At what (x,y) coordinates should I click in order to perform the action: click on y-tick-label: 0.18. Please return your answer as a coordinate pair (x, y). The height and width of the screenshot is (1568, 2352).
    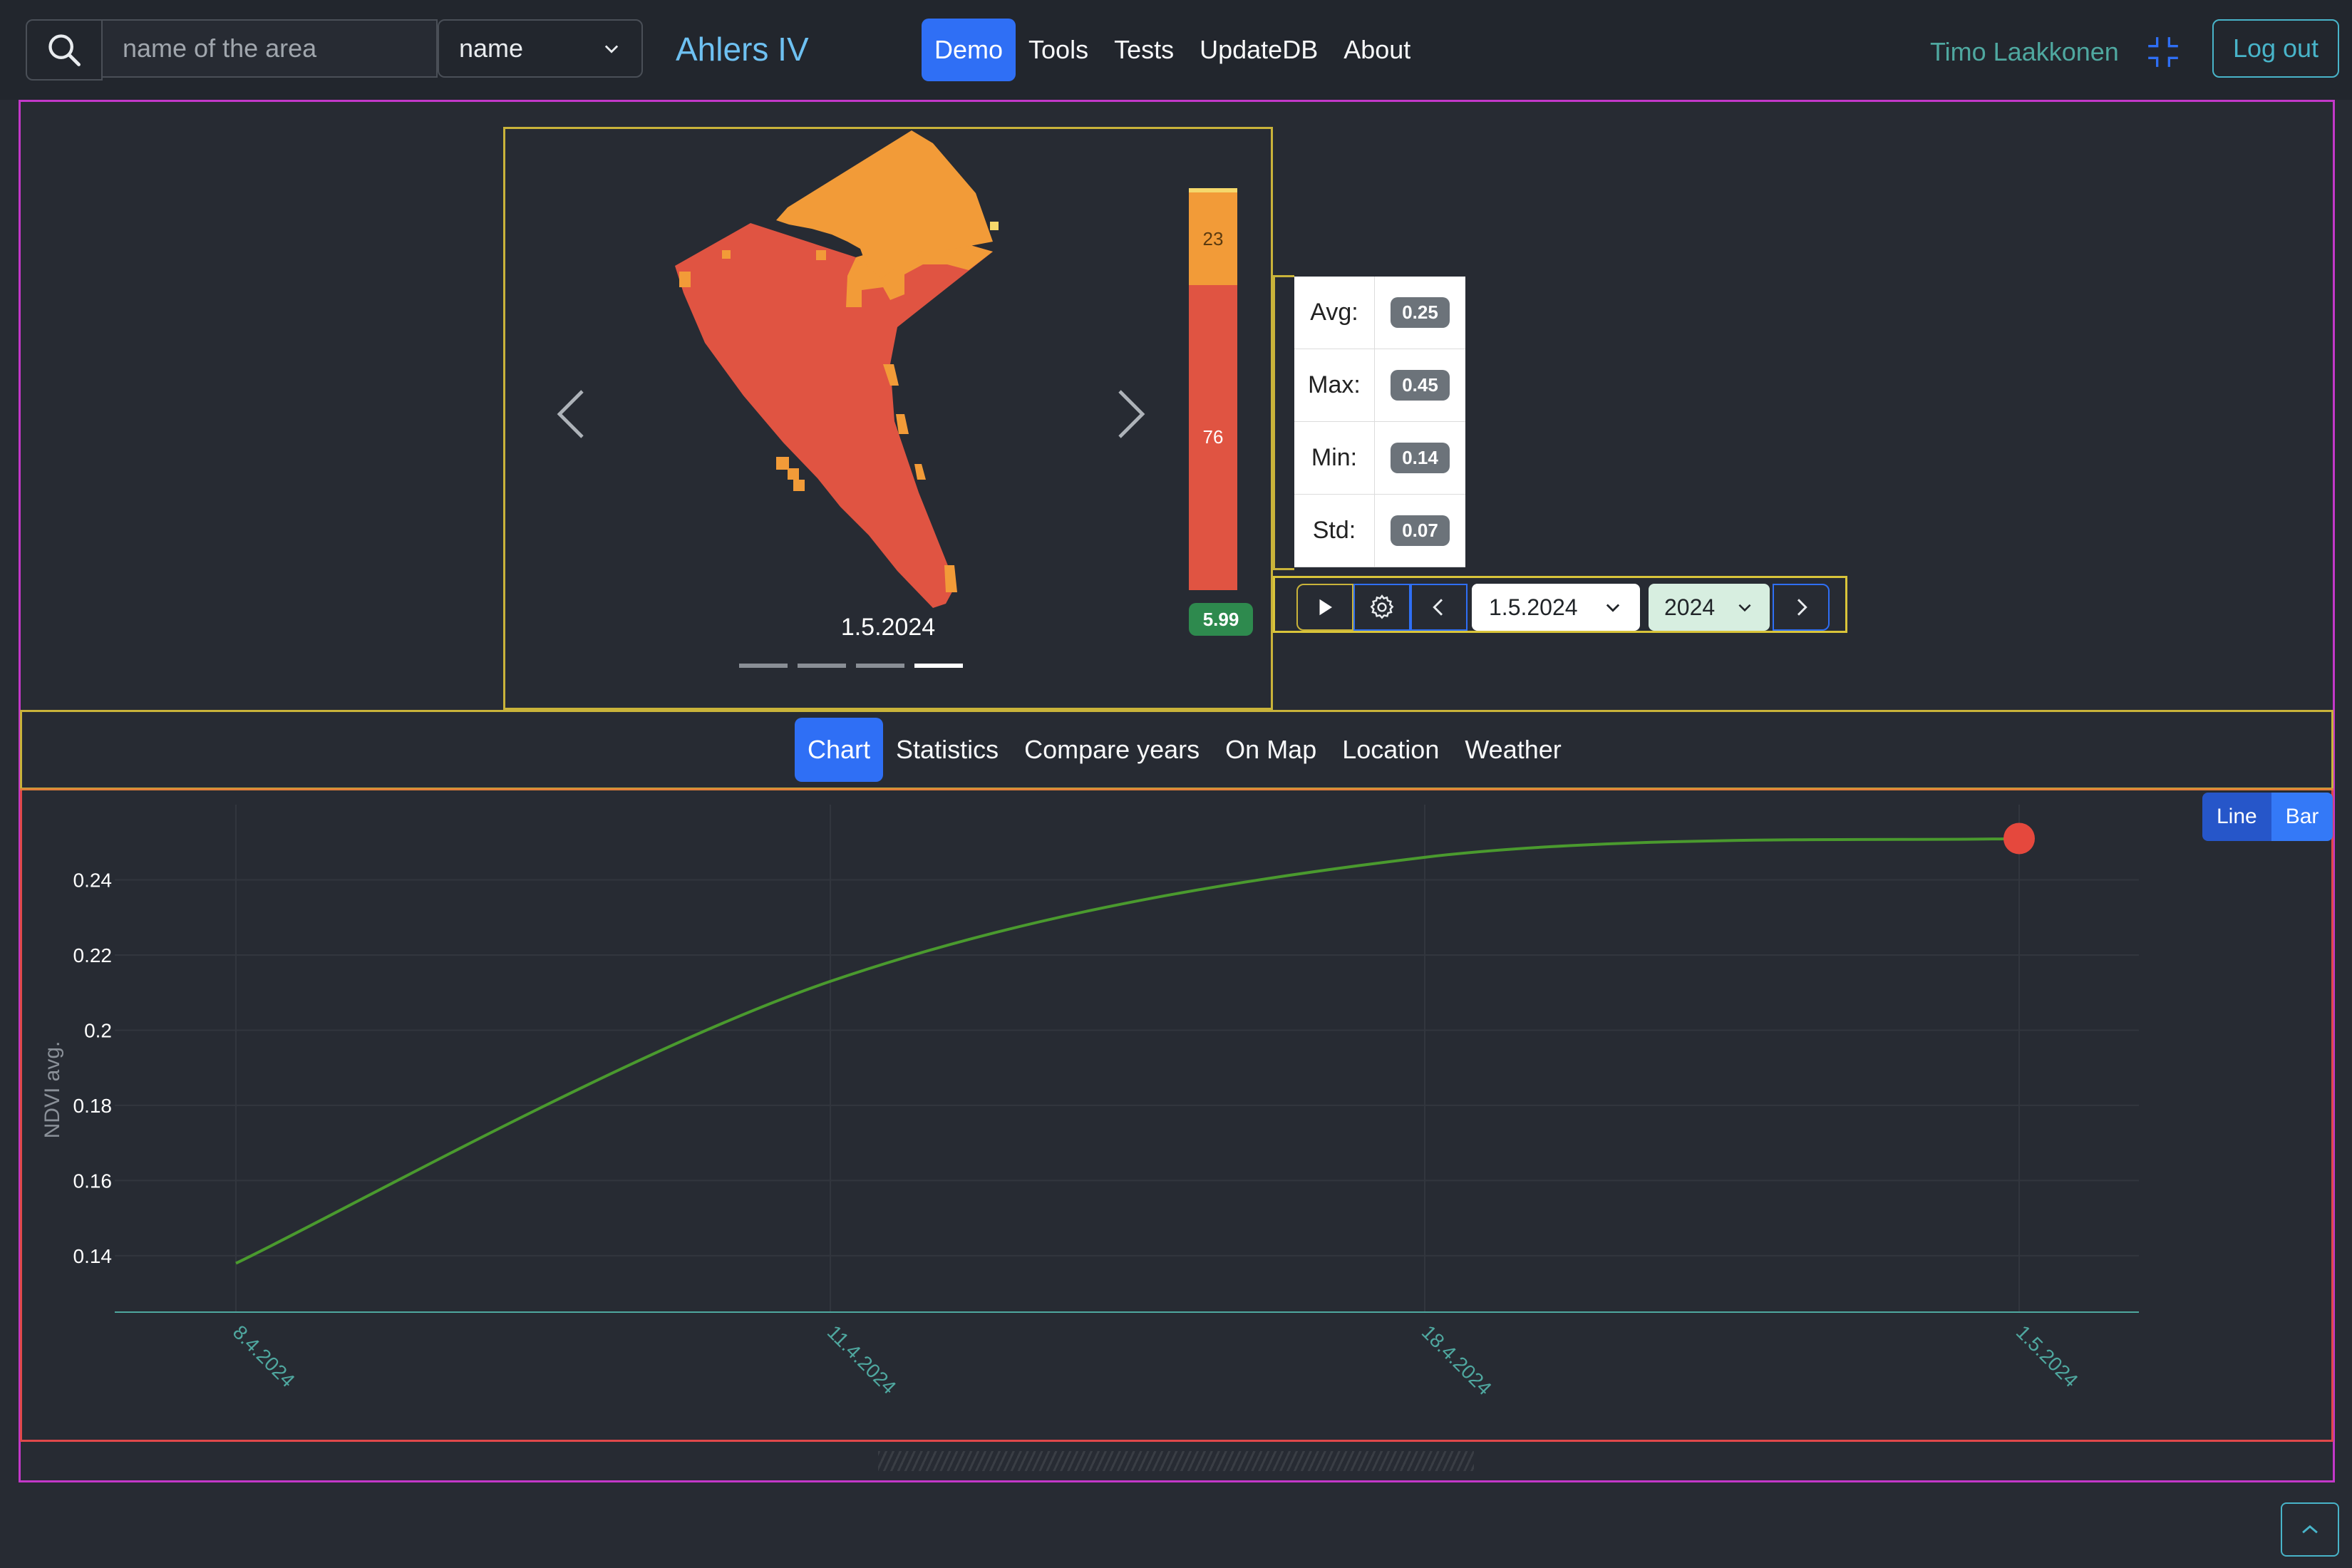
    Looking at the image, I should click on (93, 1106).